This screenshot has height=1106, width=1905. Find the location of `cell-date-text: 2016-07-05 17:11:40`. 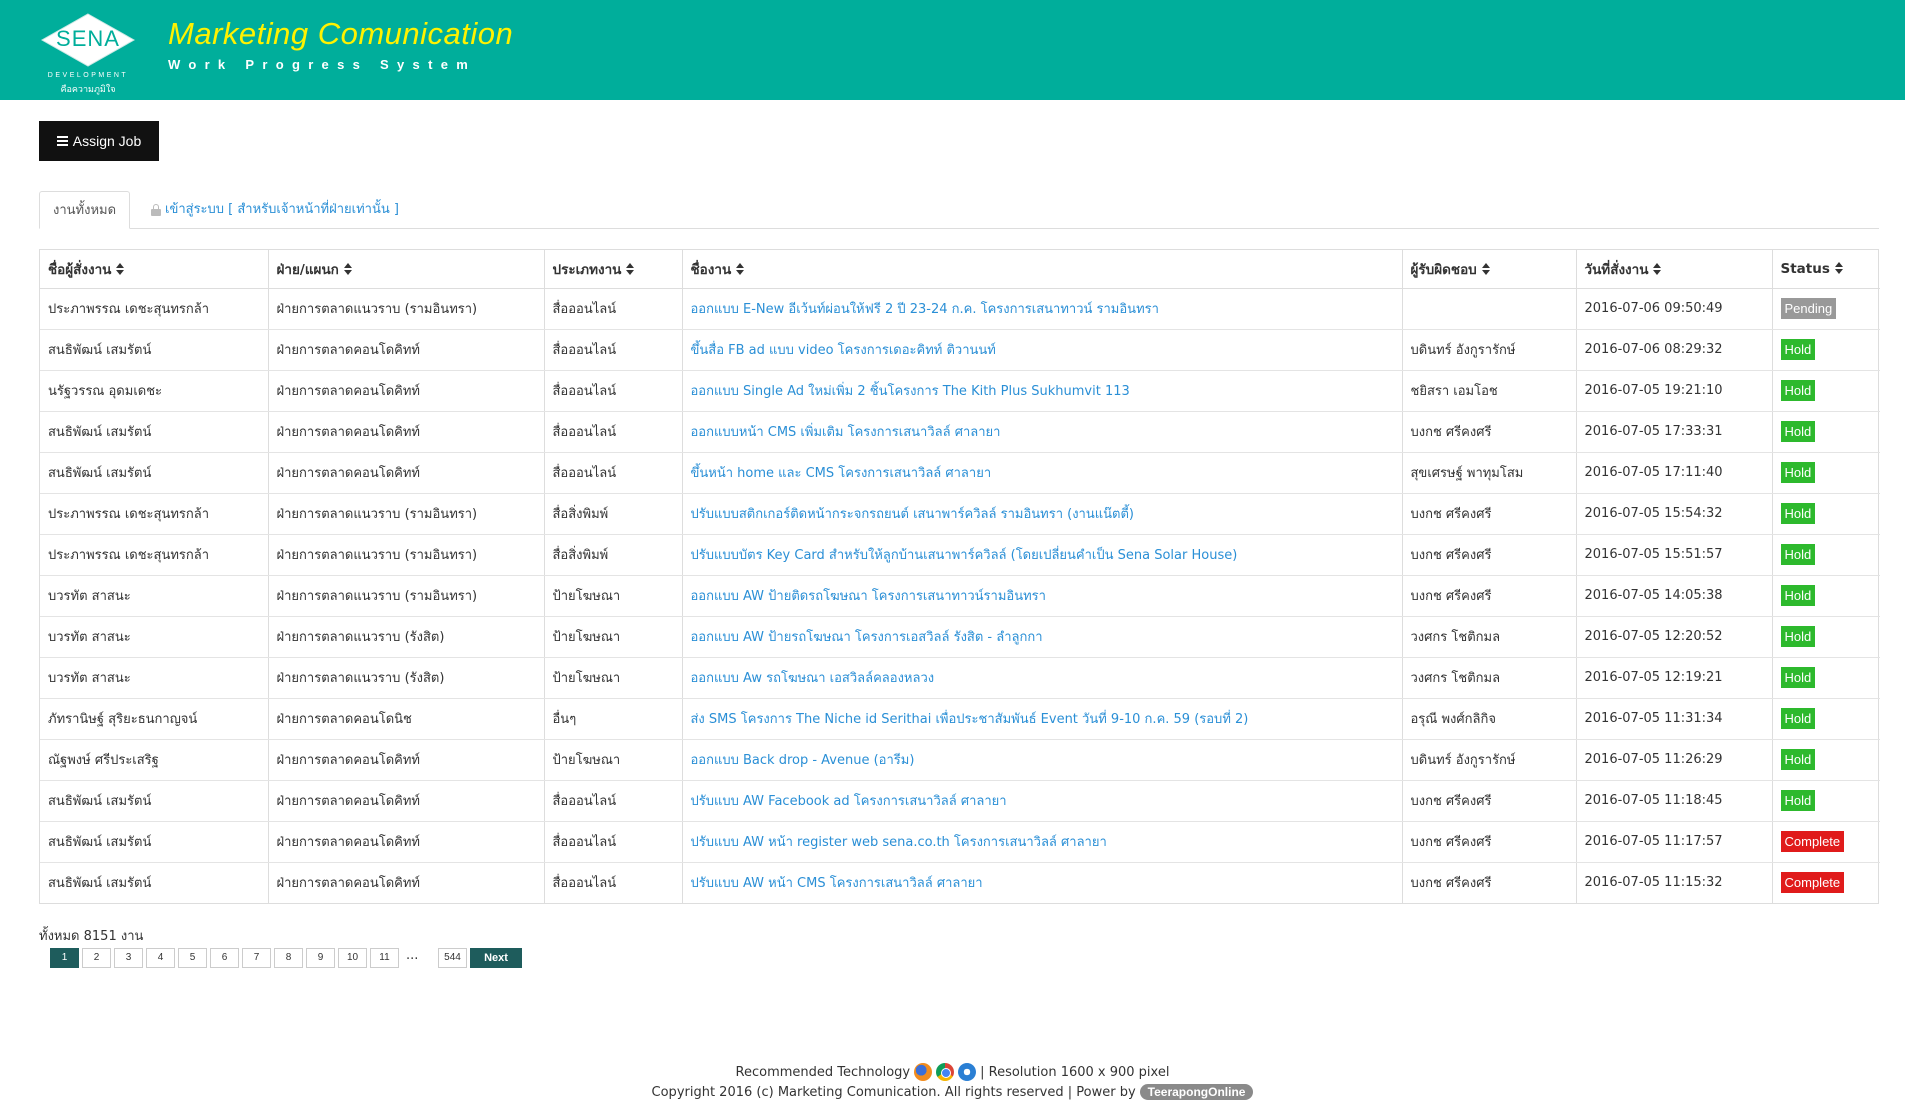

cell-date-text: 2016-07-05 17:11:40 is located at coordinates (1653, 472).